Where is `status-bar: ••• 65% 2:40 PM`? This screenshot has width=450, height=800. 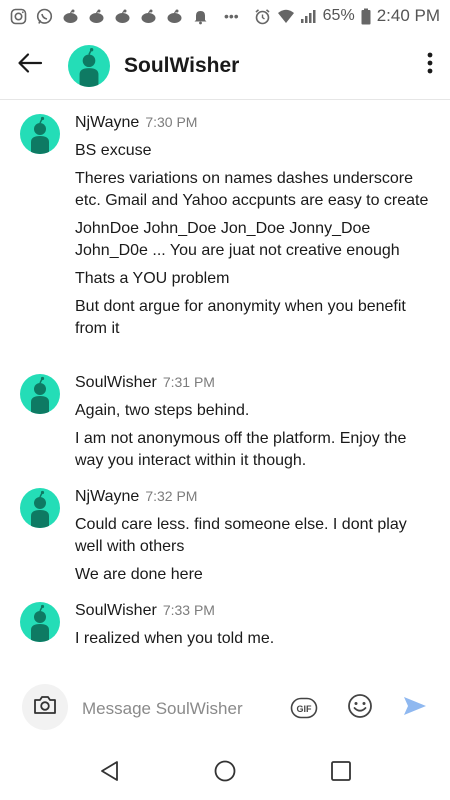
status-bar: ••• 65% 2:40 PM is located at coordinates (225, 16).